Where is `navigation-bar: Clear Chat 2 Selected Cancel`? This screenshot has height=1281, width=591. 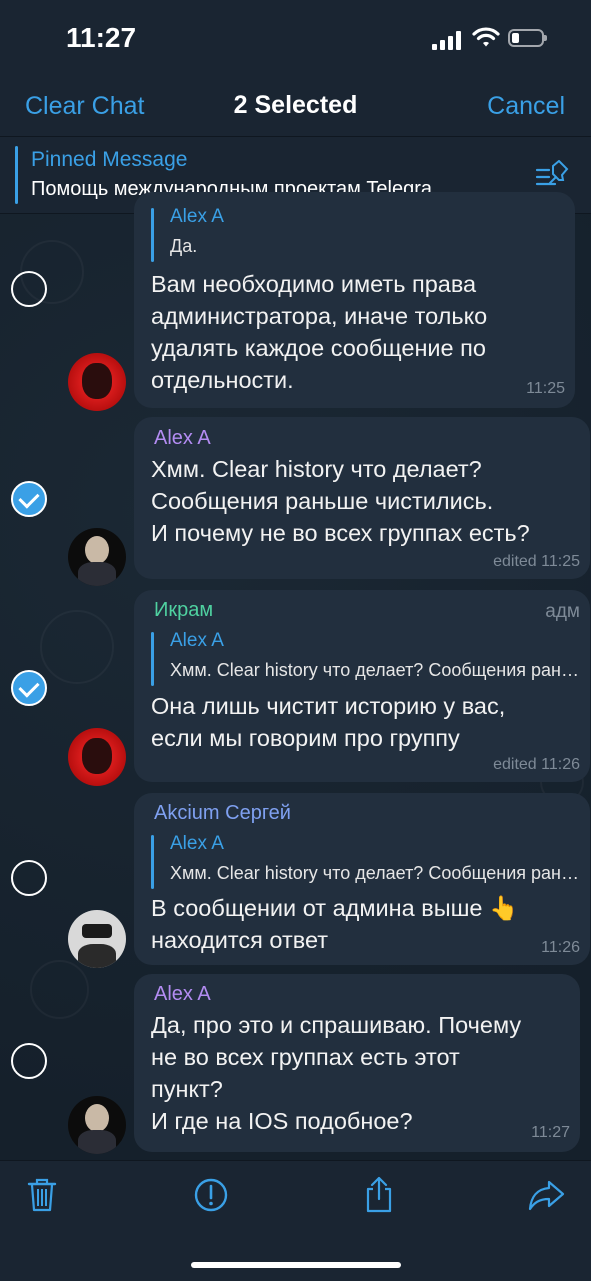
navigation-bar: Clear Chat 2 Selected Cancel is located at coordinates (295, 108).